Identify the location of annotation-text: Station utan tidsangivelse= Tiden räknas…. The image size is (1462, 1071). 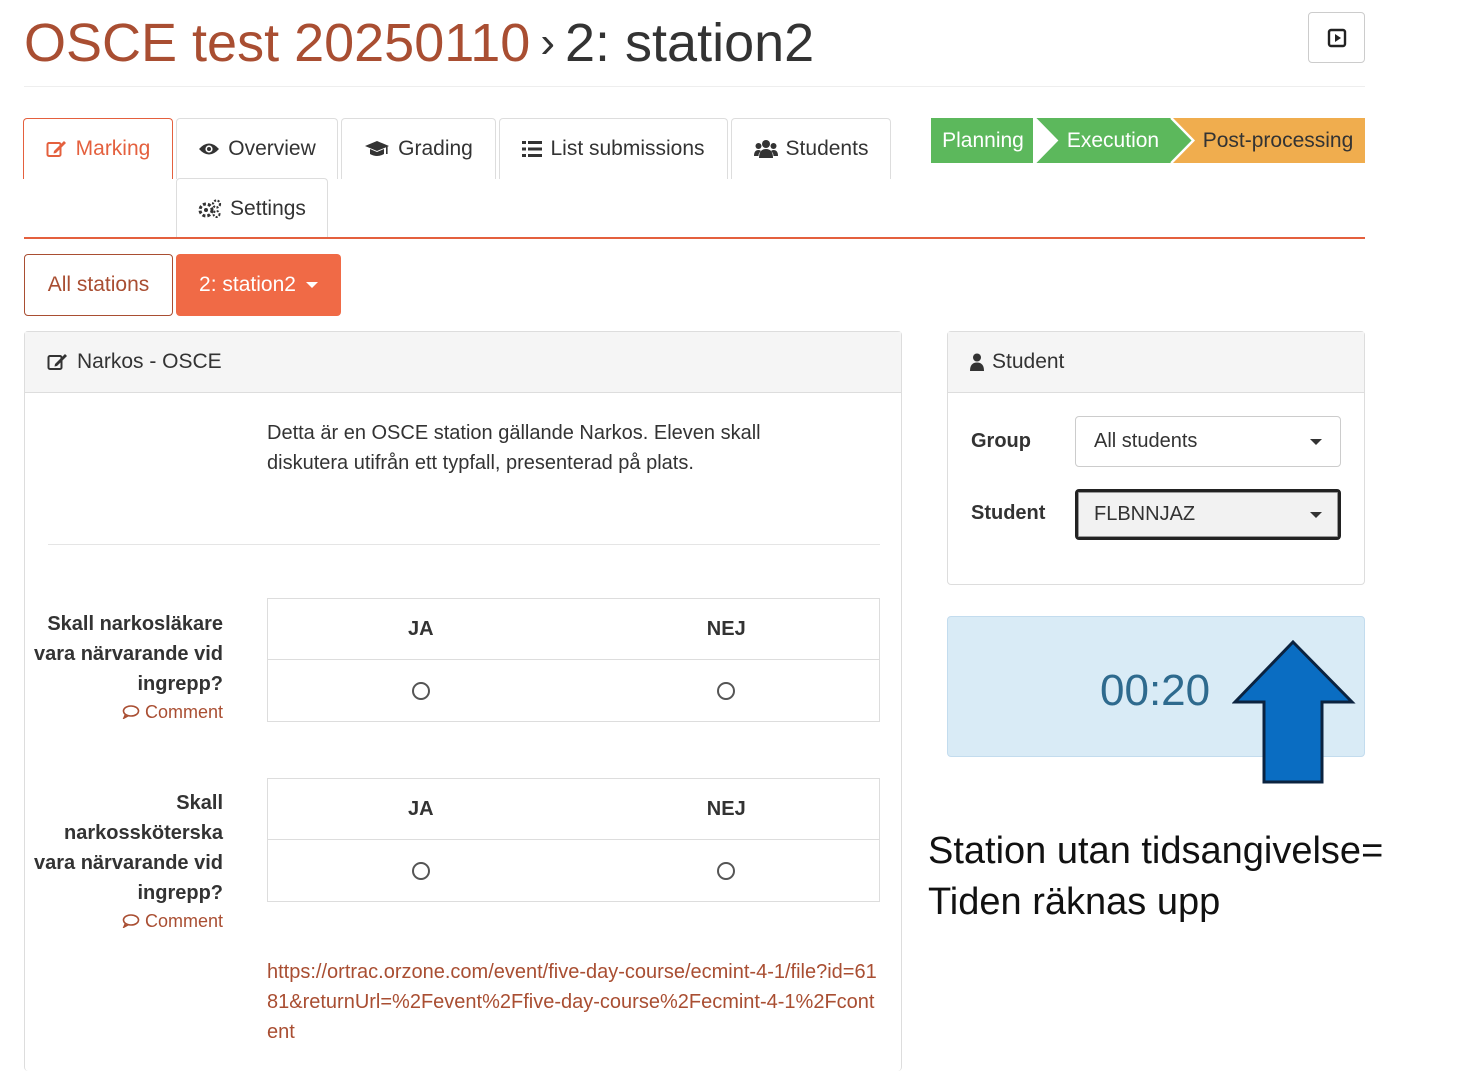
(1155, 877).